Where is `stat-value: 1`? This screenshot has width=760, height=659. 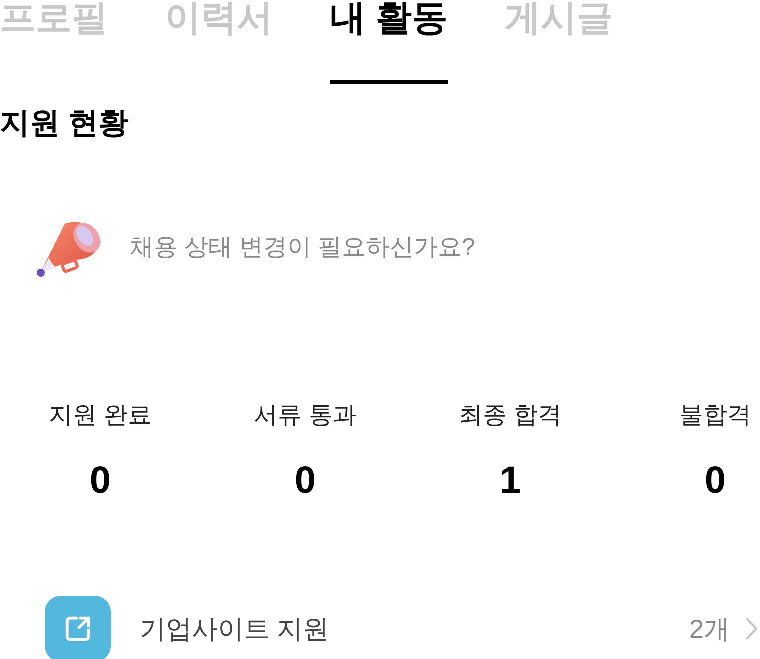
stat-value: 1 is located at coordinates (511, 481).